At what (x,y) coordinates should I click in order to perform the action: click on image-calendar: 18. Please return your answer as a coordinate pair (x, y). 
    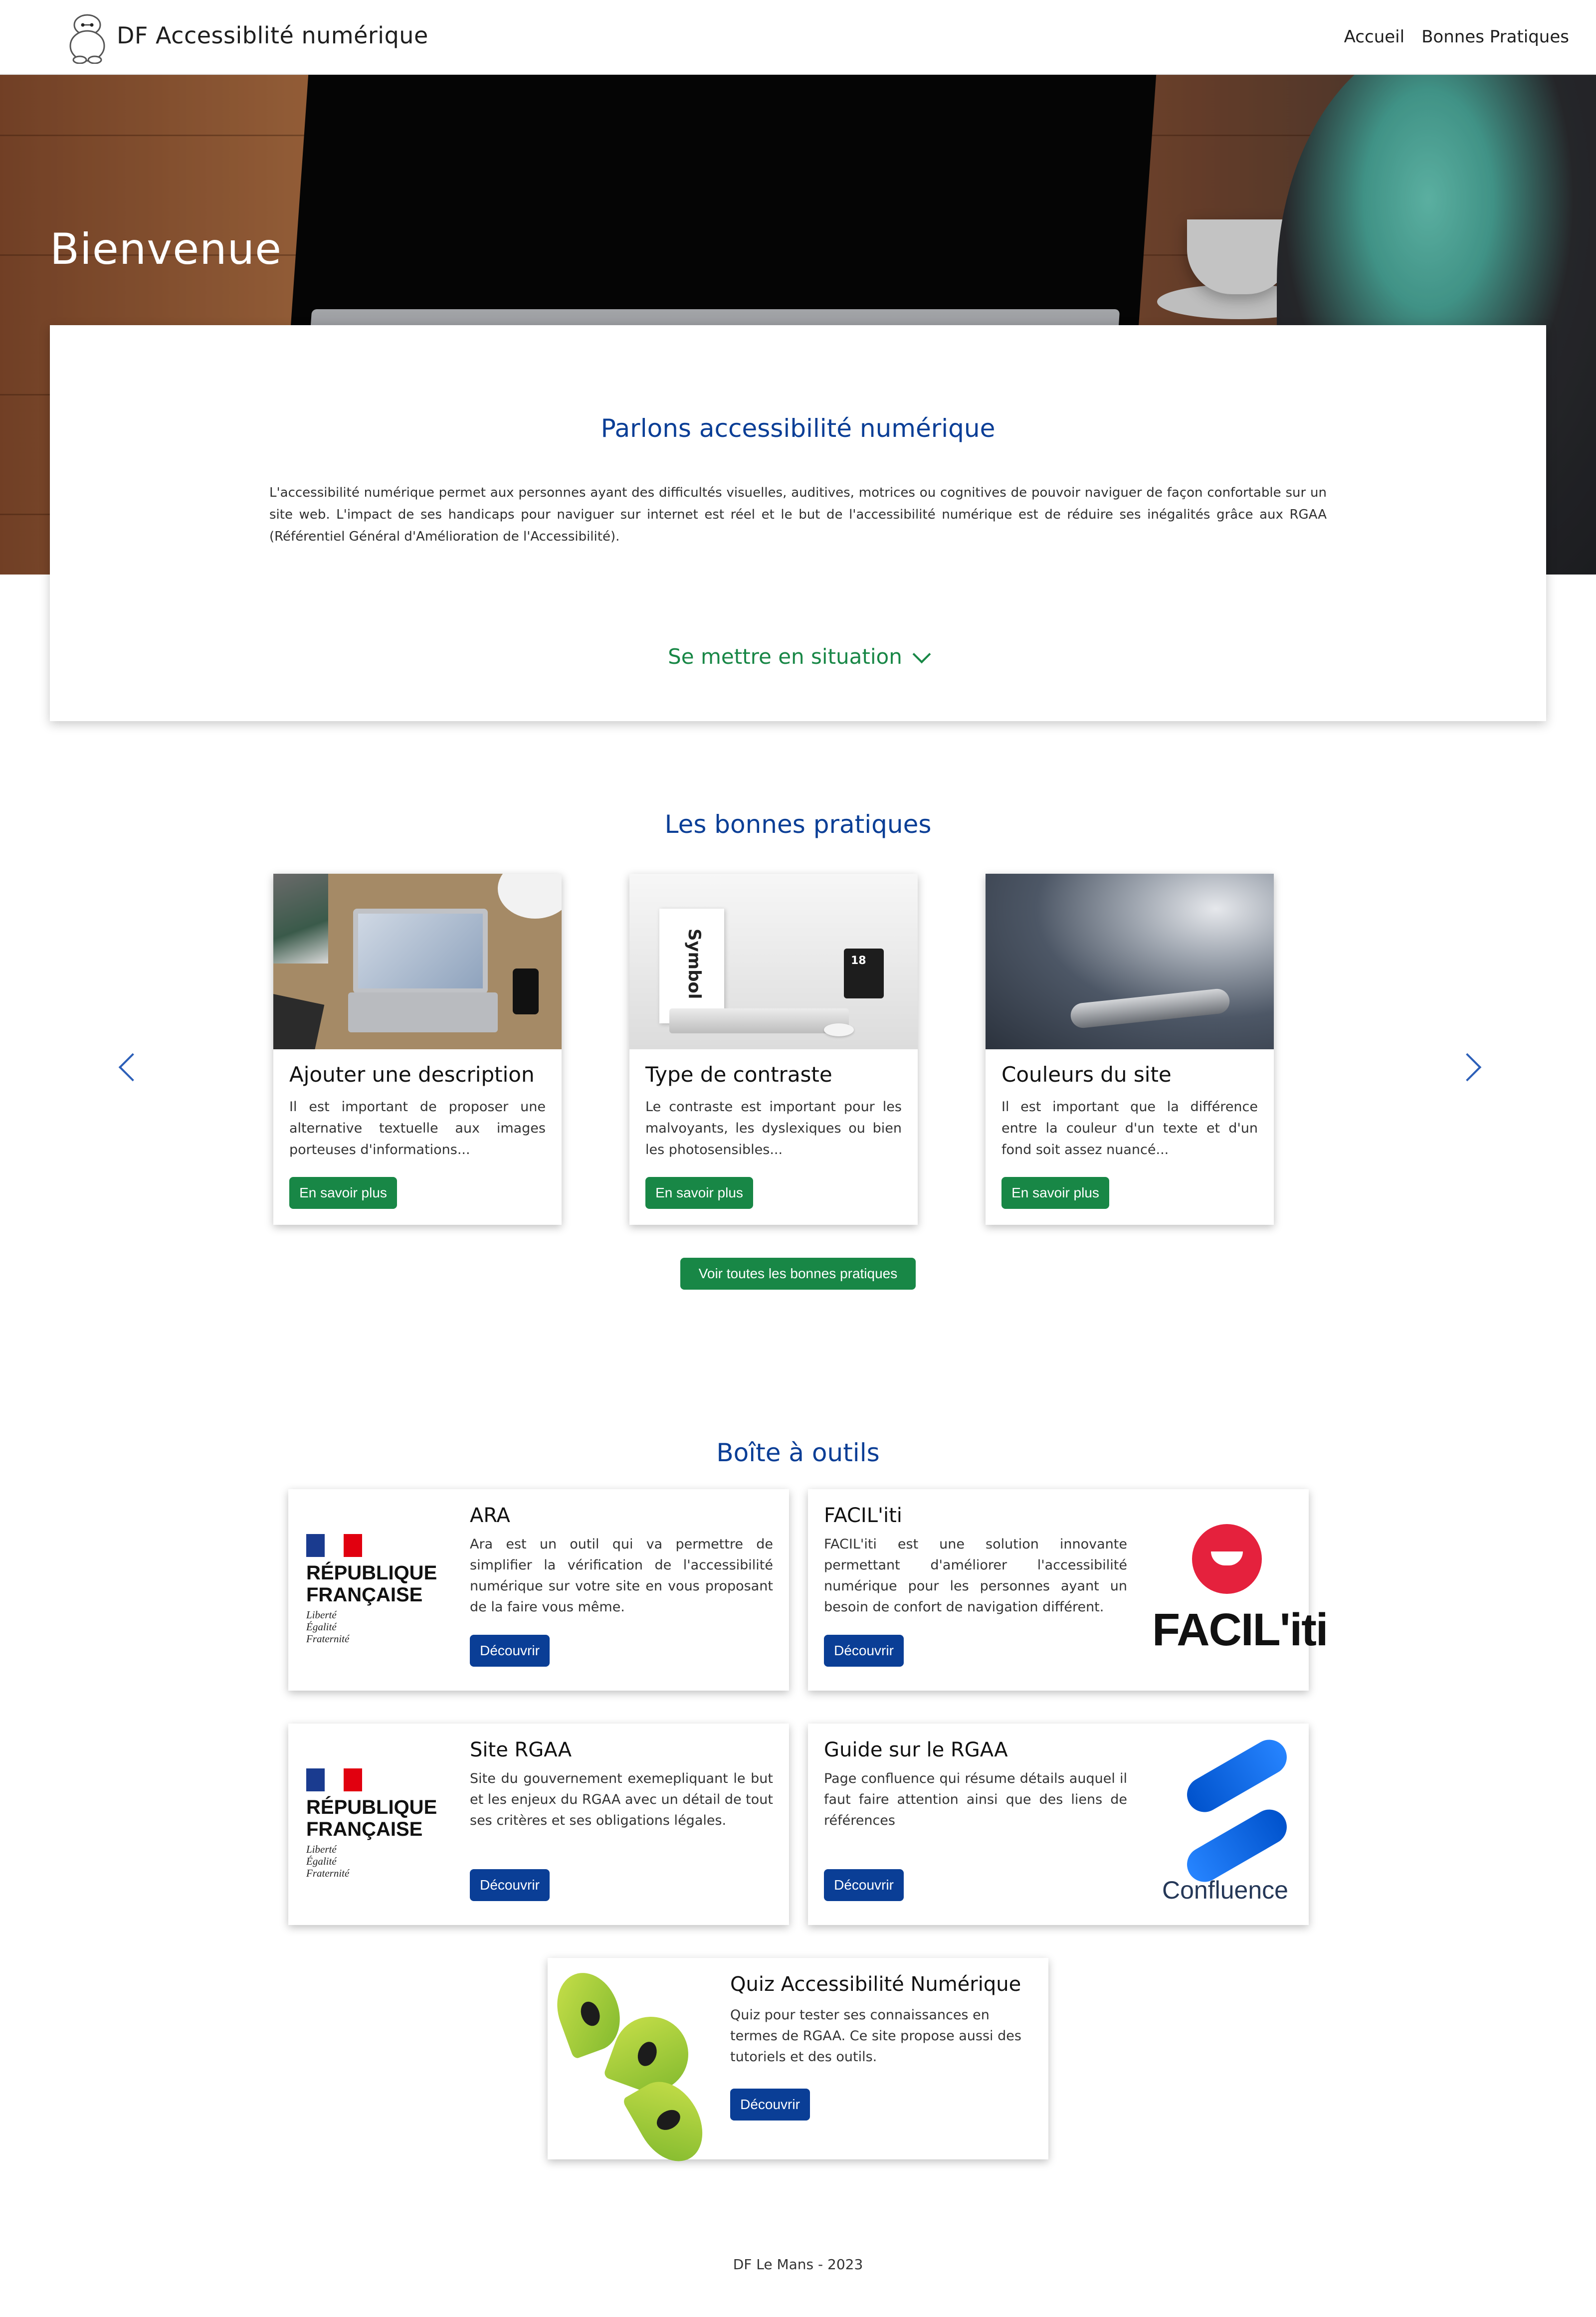
    Looking at the image, I should click on (864, 973).